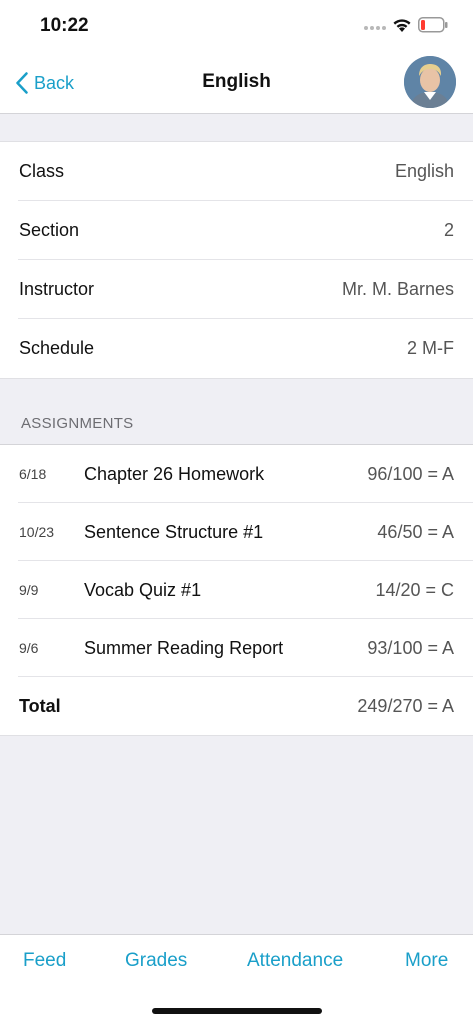 The width and height of the screenshot is (473, 1024). I want to click on assignment-row: 10/23 Sentence Structure #1 46/50 = A, so click(245, 532).